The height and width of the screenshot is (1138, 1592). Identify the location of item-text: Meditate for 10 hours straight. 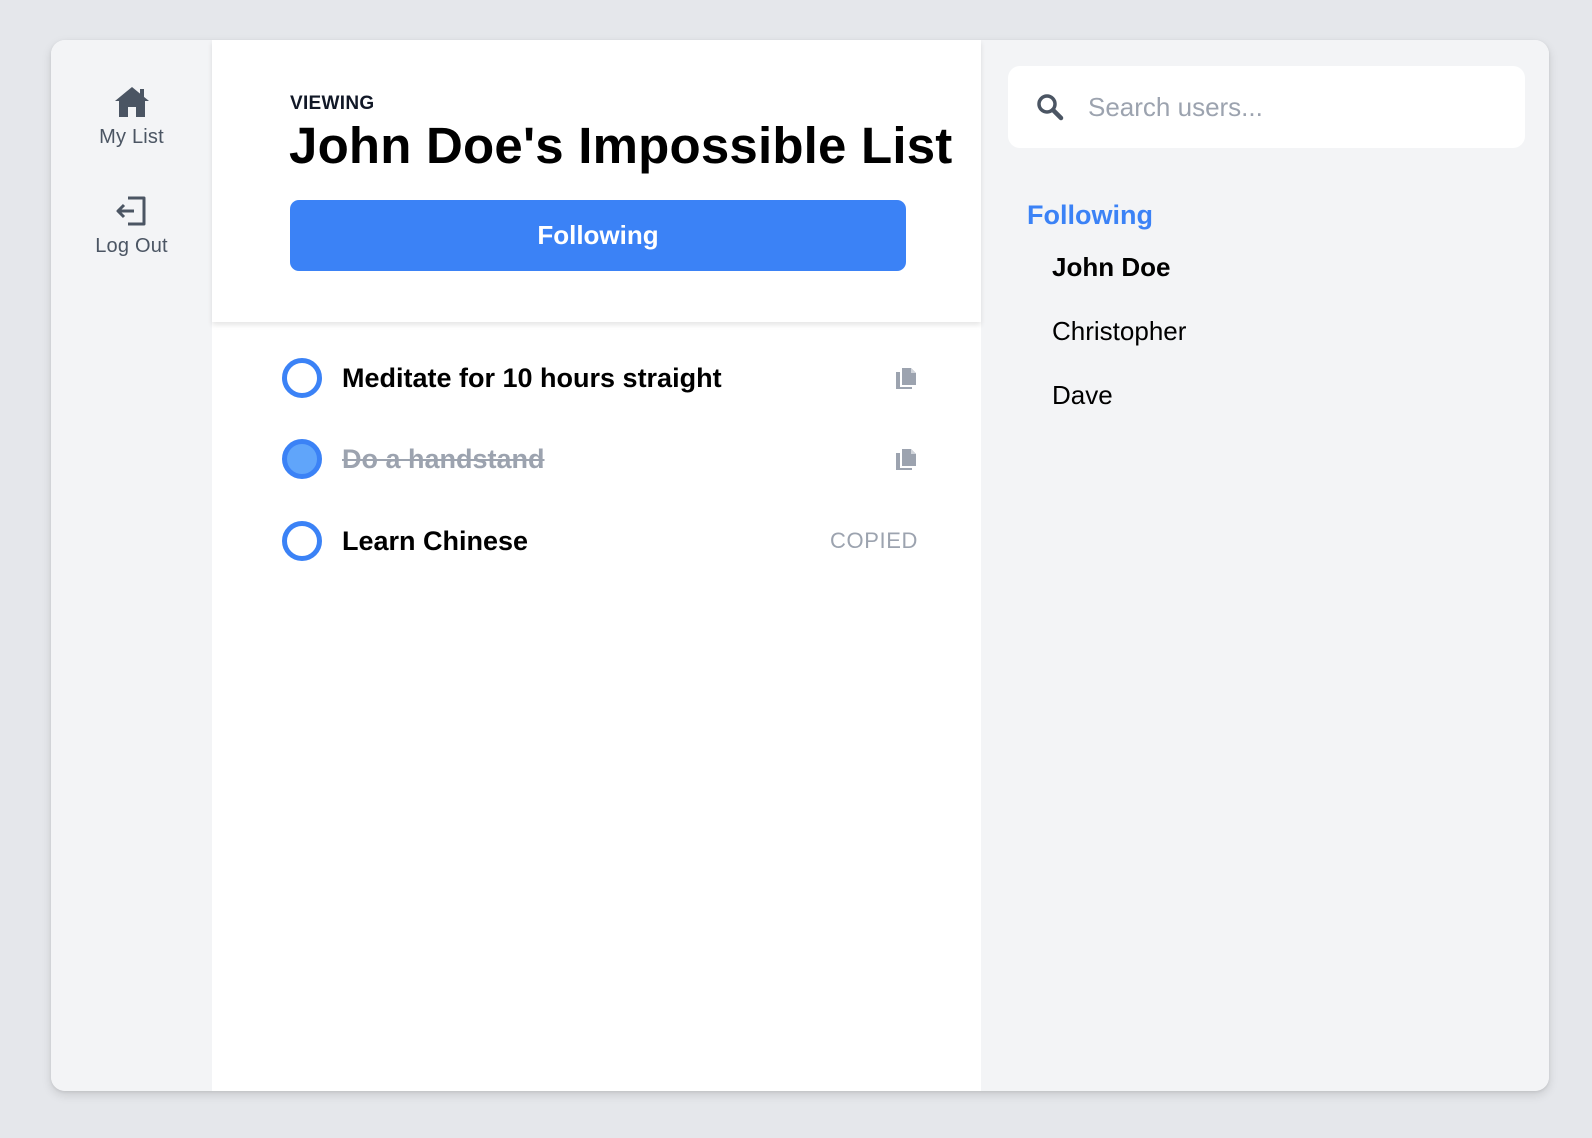
(532, 377).